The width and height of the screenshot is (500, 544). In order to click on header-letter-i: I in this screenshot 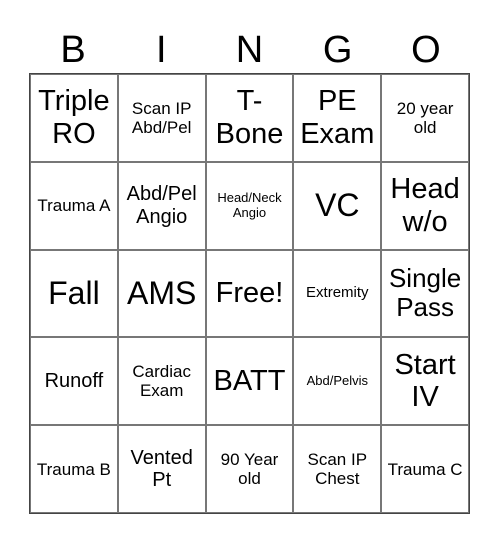, I will do `click(161, 50)`.